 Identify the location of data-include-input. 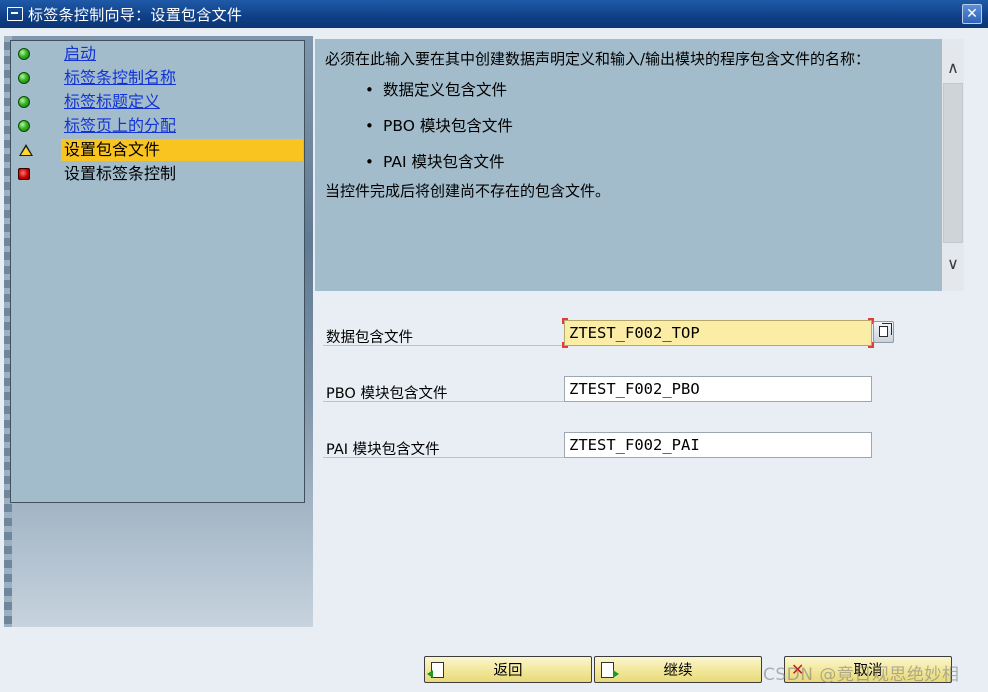
(718, 333).